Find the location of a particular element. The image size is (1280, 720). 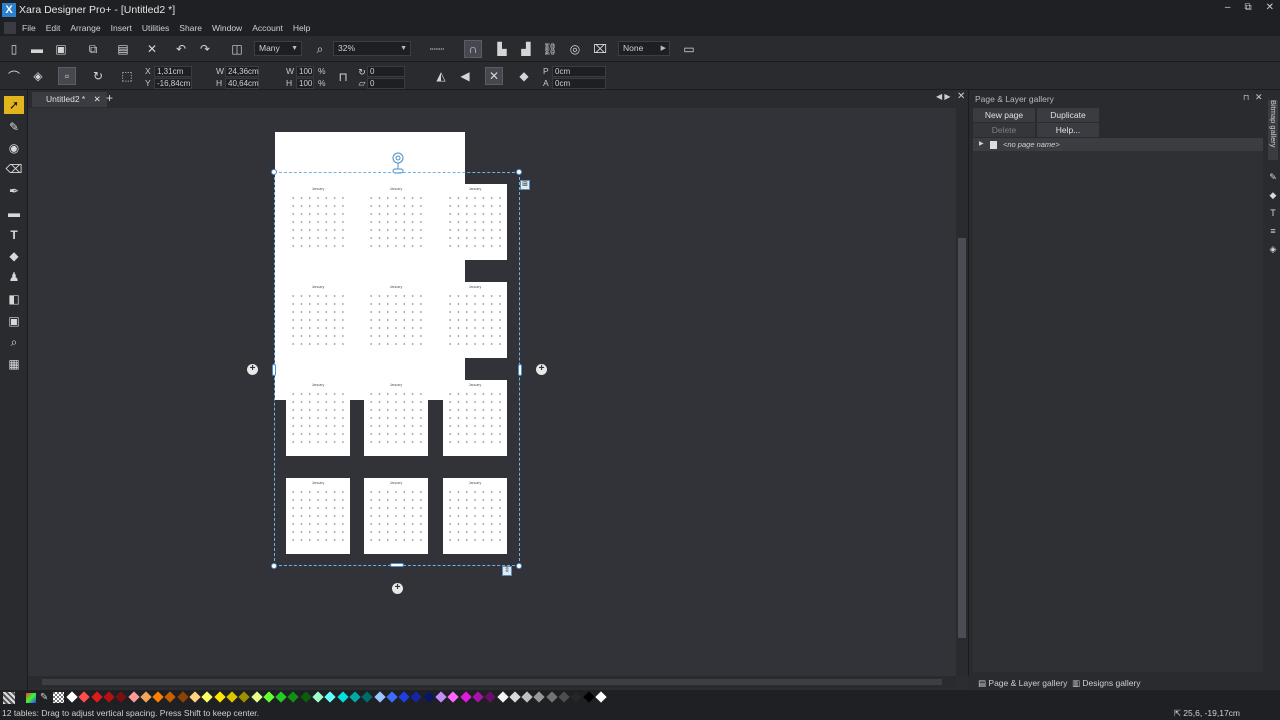

y-position-field: -16,84cm is located at coordinates (173, 83).